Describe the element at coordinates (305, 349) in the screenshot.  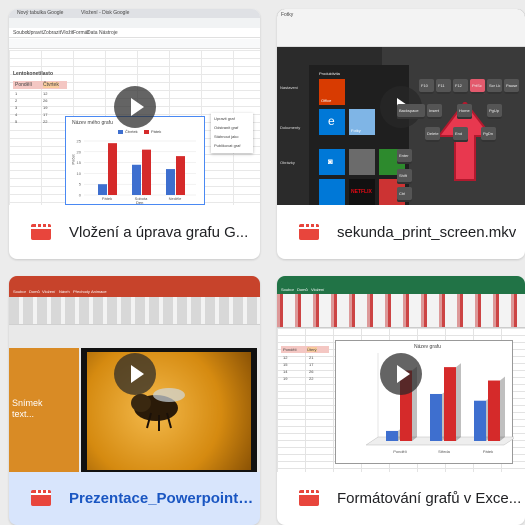
I see `table-header-row: Pondělí Úterý` at that location.